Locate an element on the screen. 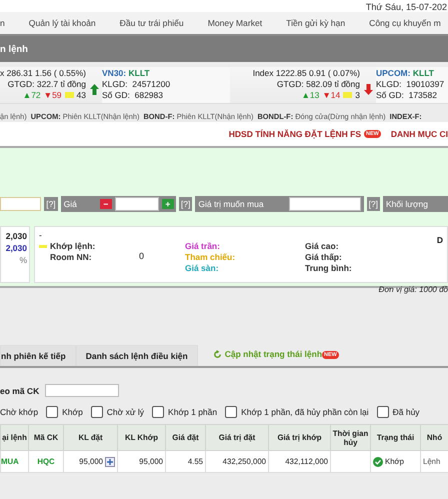 The height and width of the screenshot is (499, 448). price-label: Giá sàn: is located at coordinates (202, 268).